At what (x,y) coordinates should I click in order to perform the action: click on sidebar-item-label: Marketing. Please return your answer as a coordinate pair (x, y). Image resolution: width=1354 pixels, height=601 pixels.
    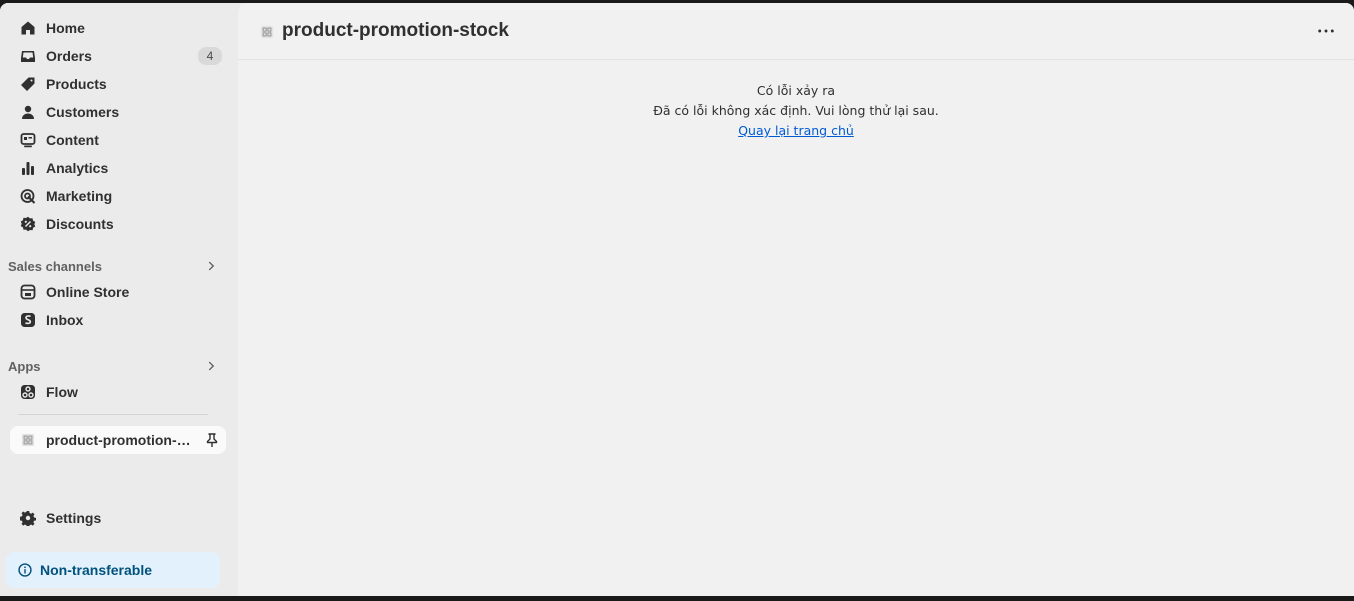
    Looking at the image, I should click on (79, 196).